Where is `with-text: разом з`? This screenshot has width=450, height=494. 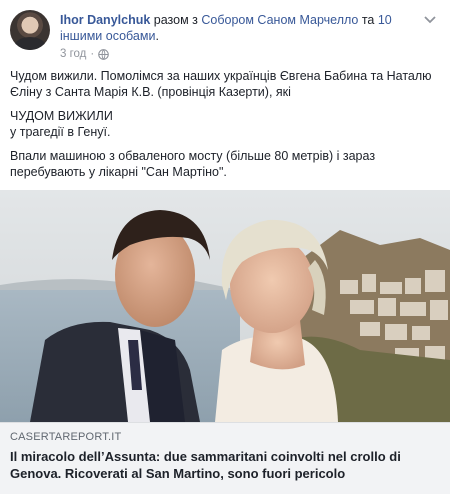
with-text: разом з is located at coordinates (176, 20).